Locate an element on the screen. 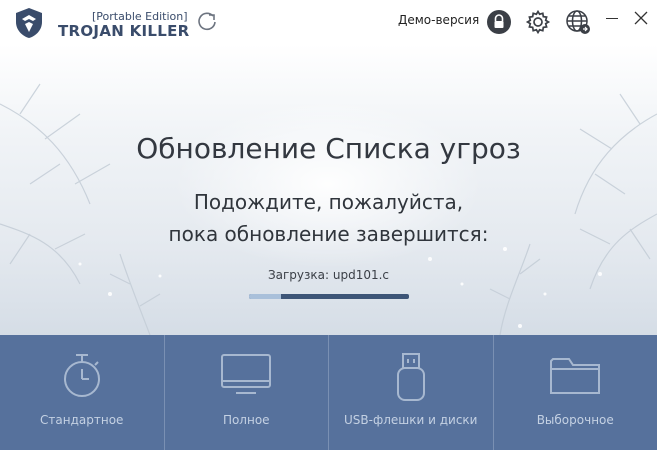 The image size is (657, 450). lock-icon is located at coordinates (499, 22).